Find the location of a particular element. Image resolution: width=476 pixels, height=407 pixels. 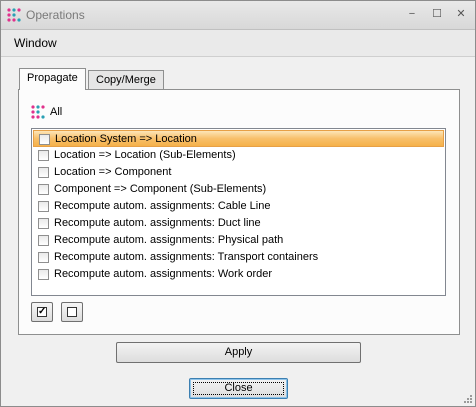

menu-bar: Window is located at coordinates (238, 43).